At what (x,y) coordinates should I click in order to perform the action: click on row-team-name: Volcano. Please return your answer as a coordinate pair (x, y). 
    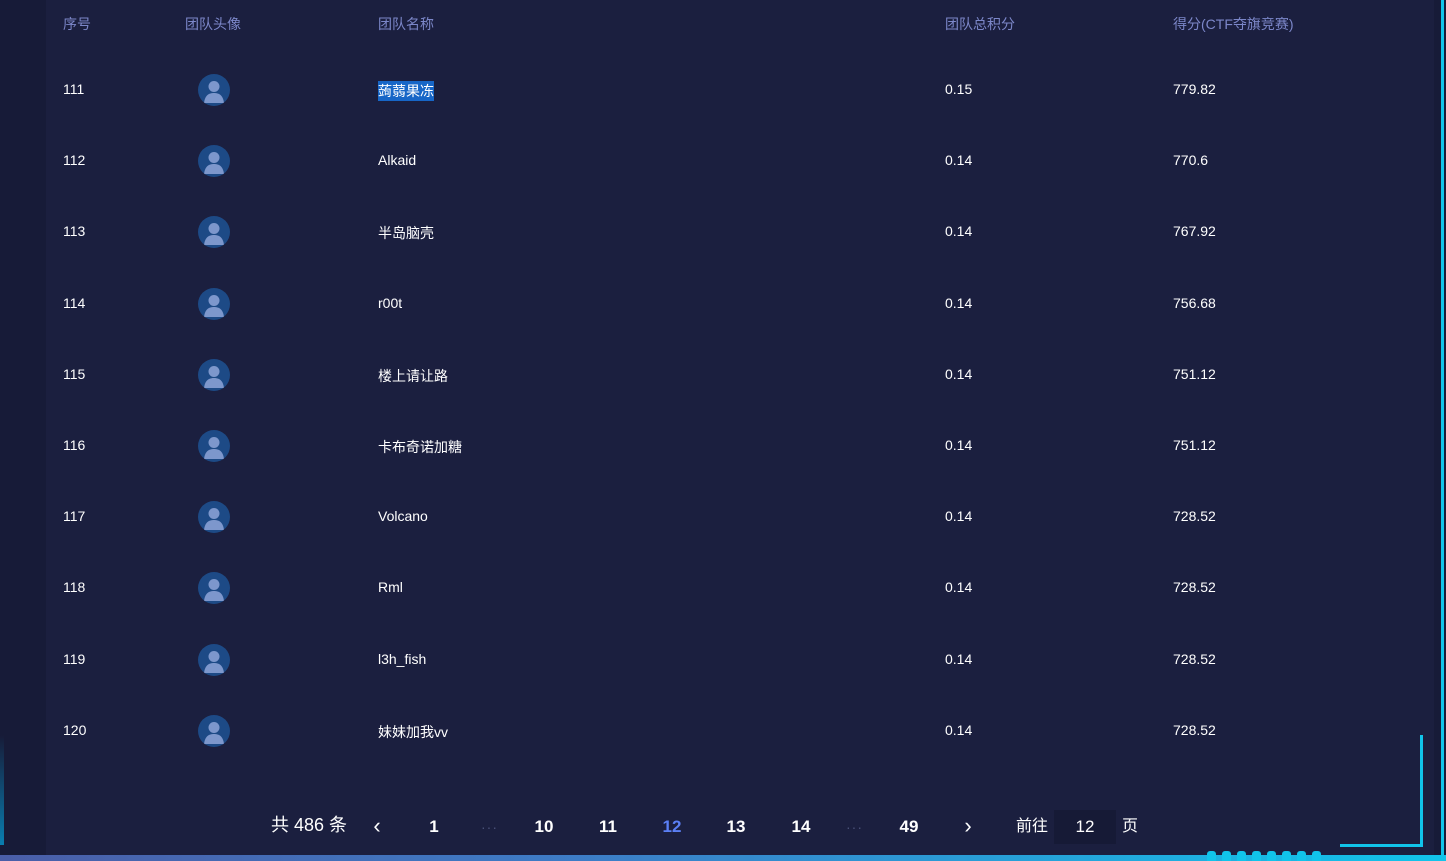
    Looking at the image, I should click on (403, 516).